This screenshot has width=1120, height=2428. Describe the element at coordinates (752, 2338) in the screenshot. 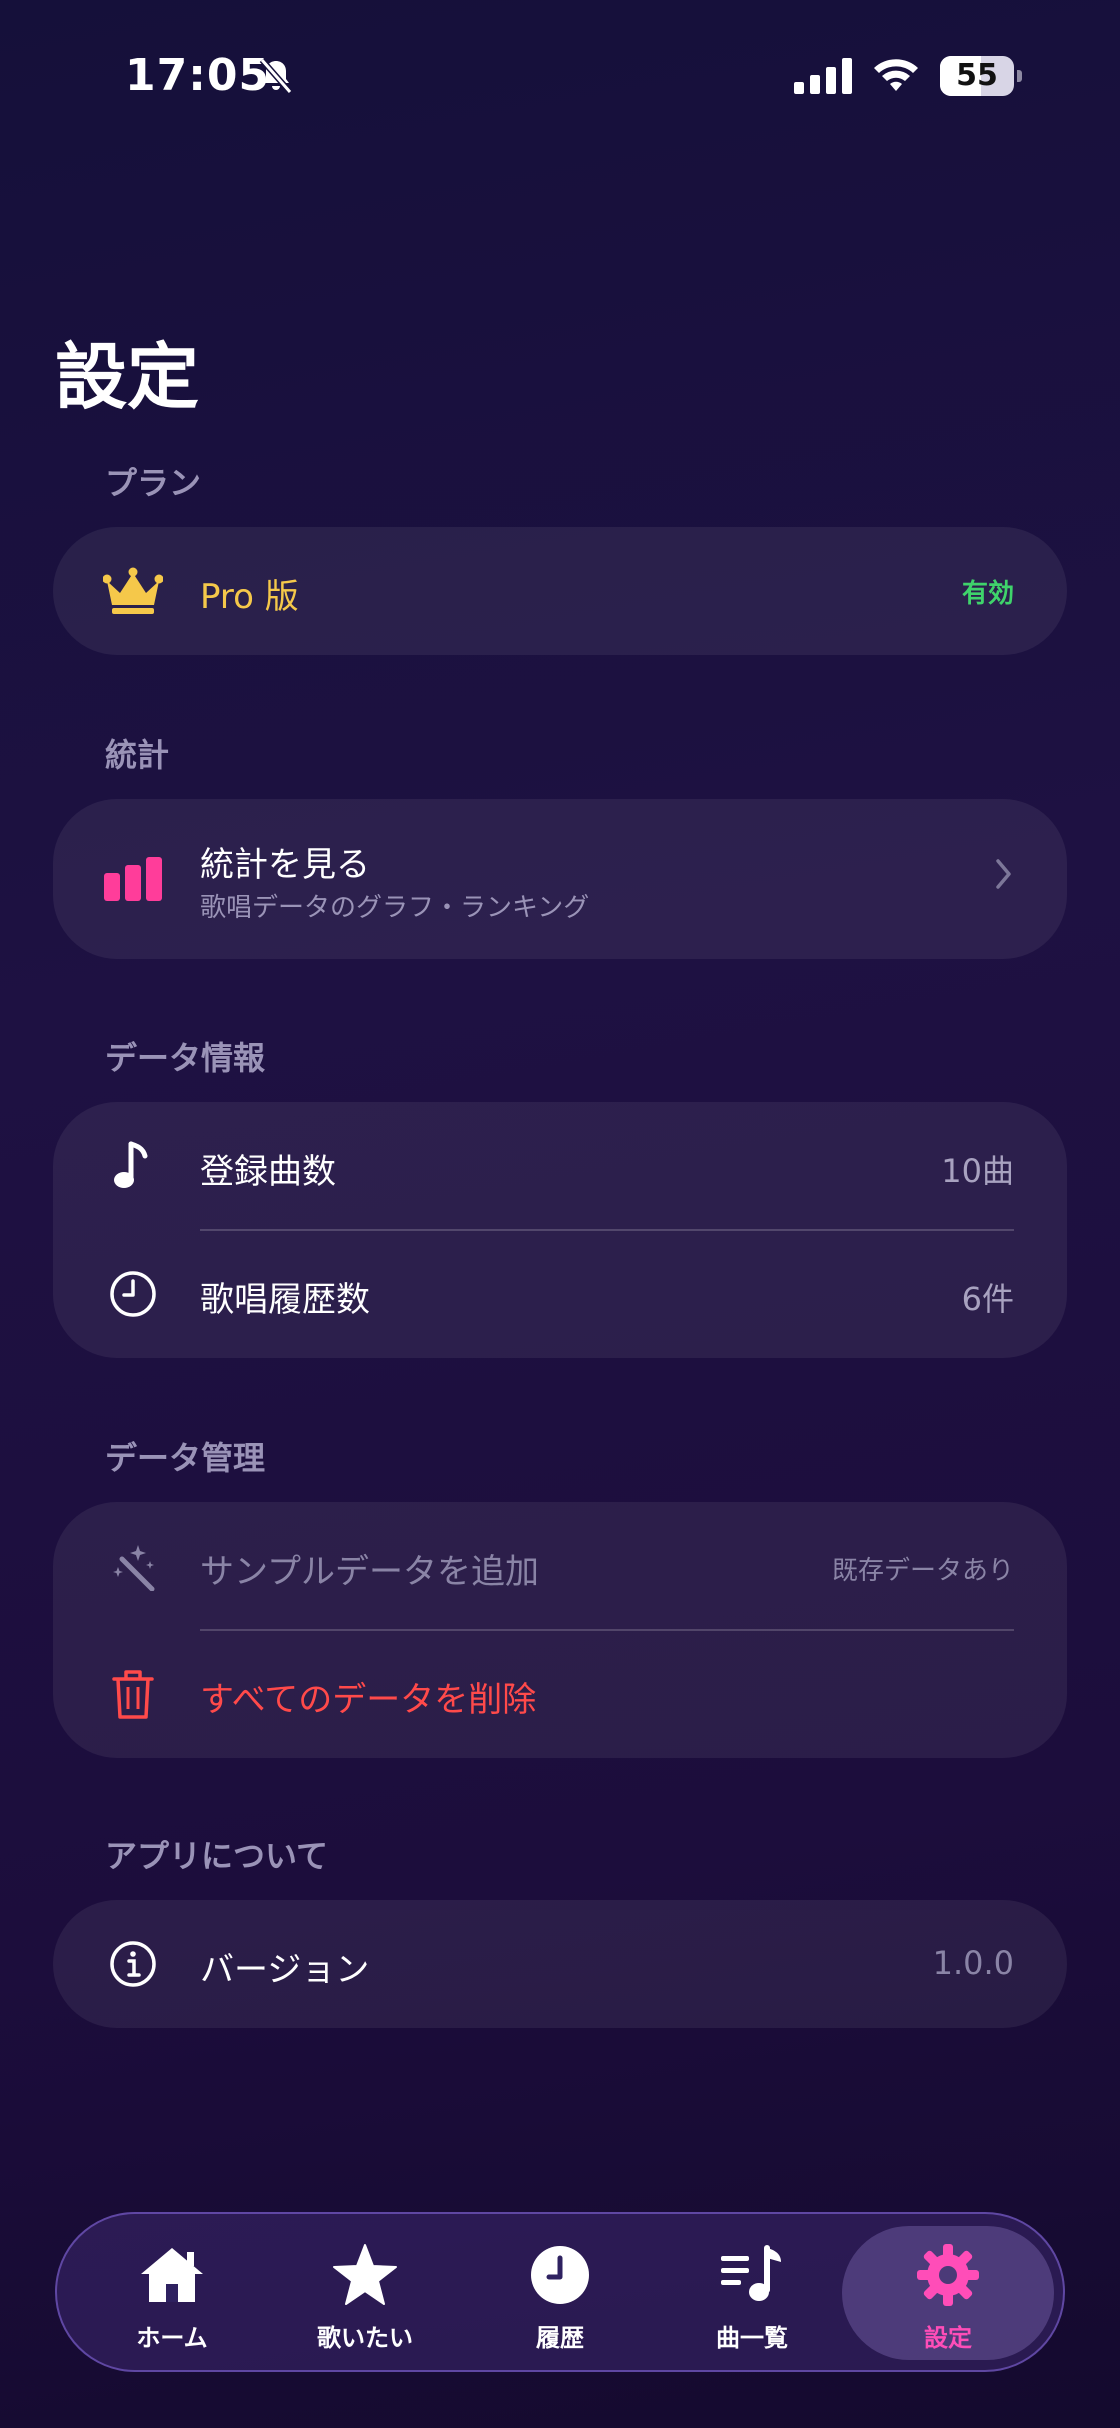

I see `tab-song-list-label: 曲一覧` at that location.